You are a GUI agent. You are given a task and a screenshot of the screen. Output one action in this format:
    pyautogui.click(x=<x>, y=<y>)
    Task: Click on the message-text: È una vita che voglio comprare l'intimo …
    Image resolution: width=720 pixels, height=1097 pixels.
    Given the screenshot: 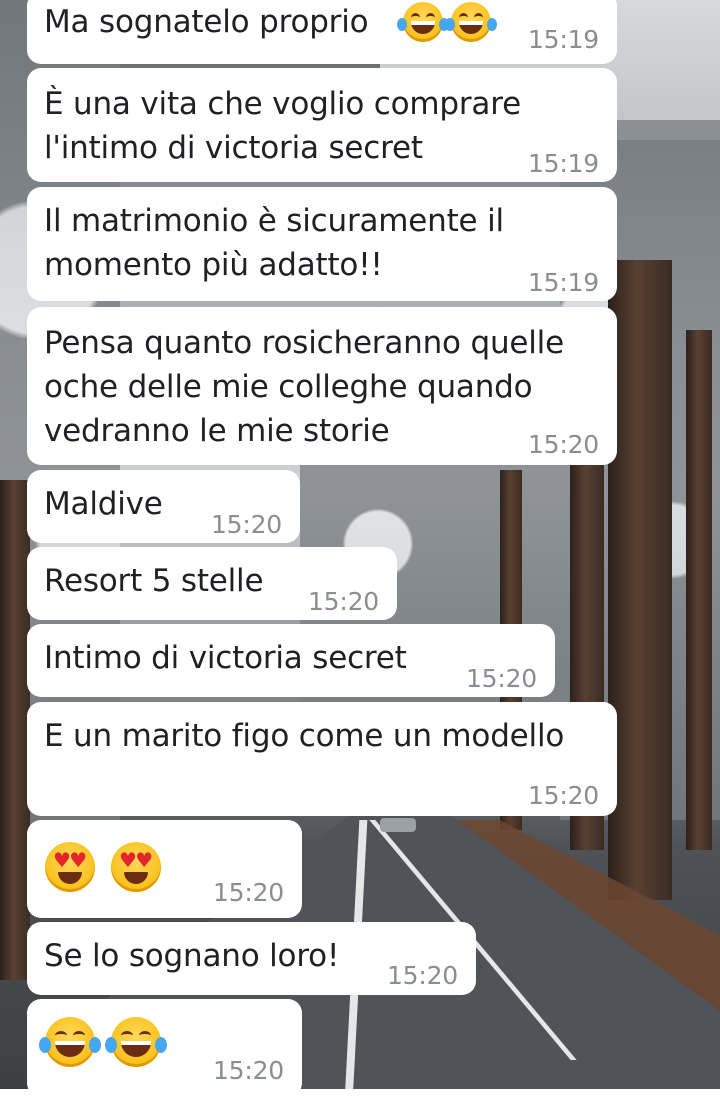 What is the action you would take?
    pyautogui.click(x=282, y=126)
    